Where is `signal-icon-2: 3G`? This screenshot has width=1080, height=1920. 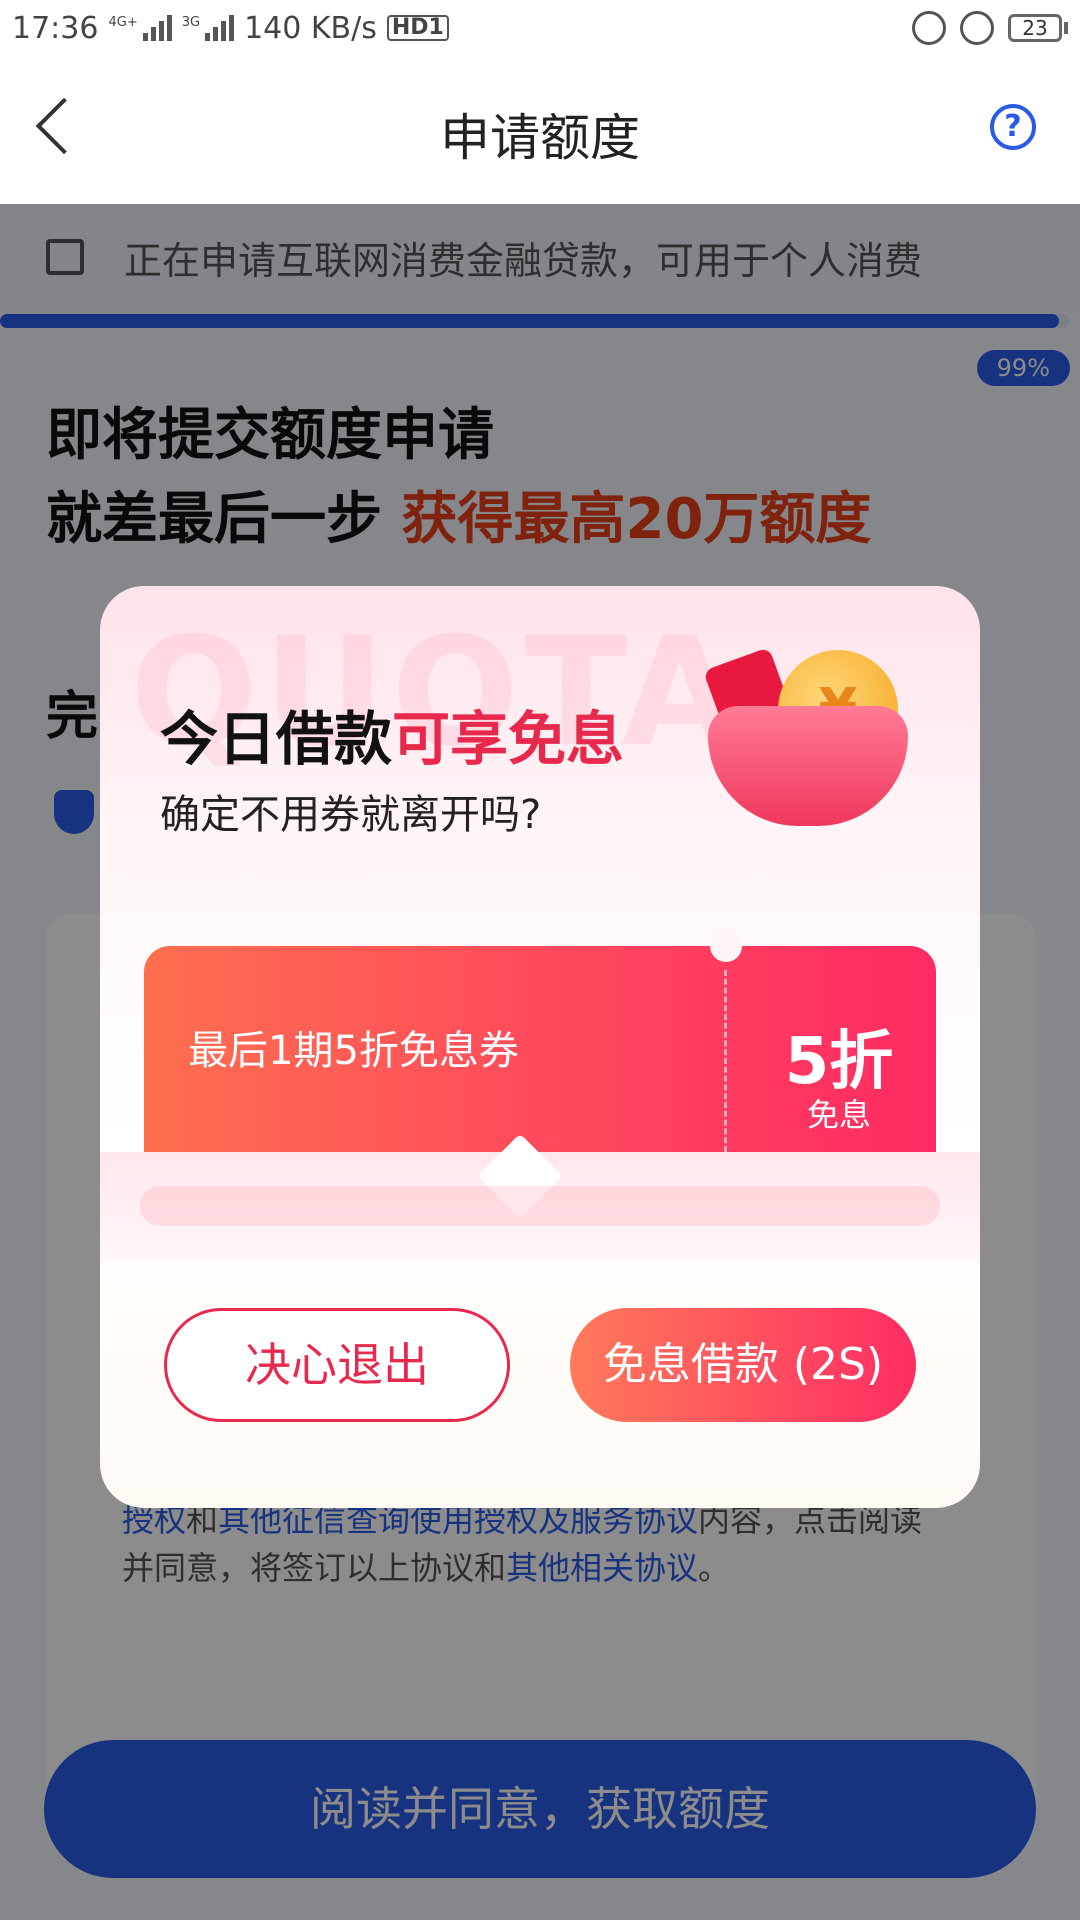 signal-icon-2: 3G is located at coordinates (208, 28).